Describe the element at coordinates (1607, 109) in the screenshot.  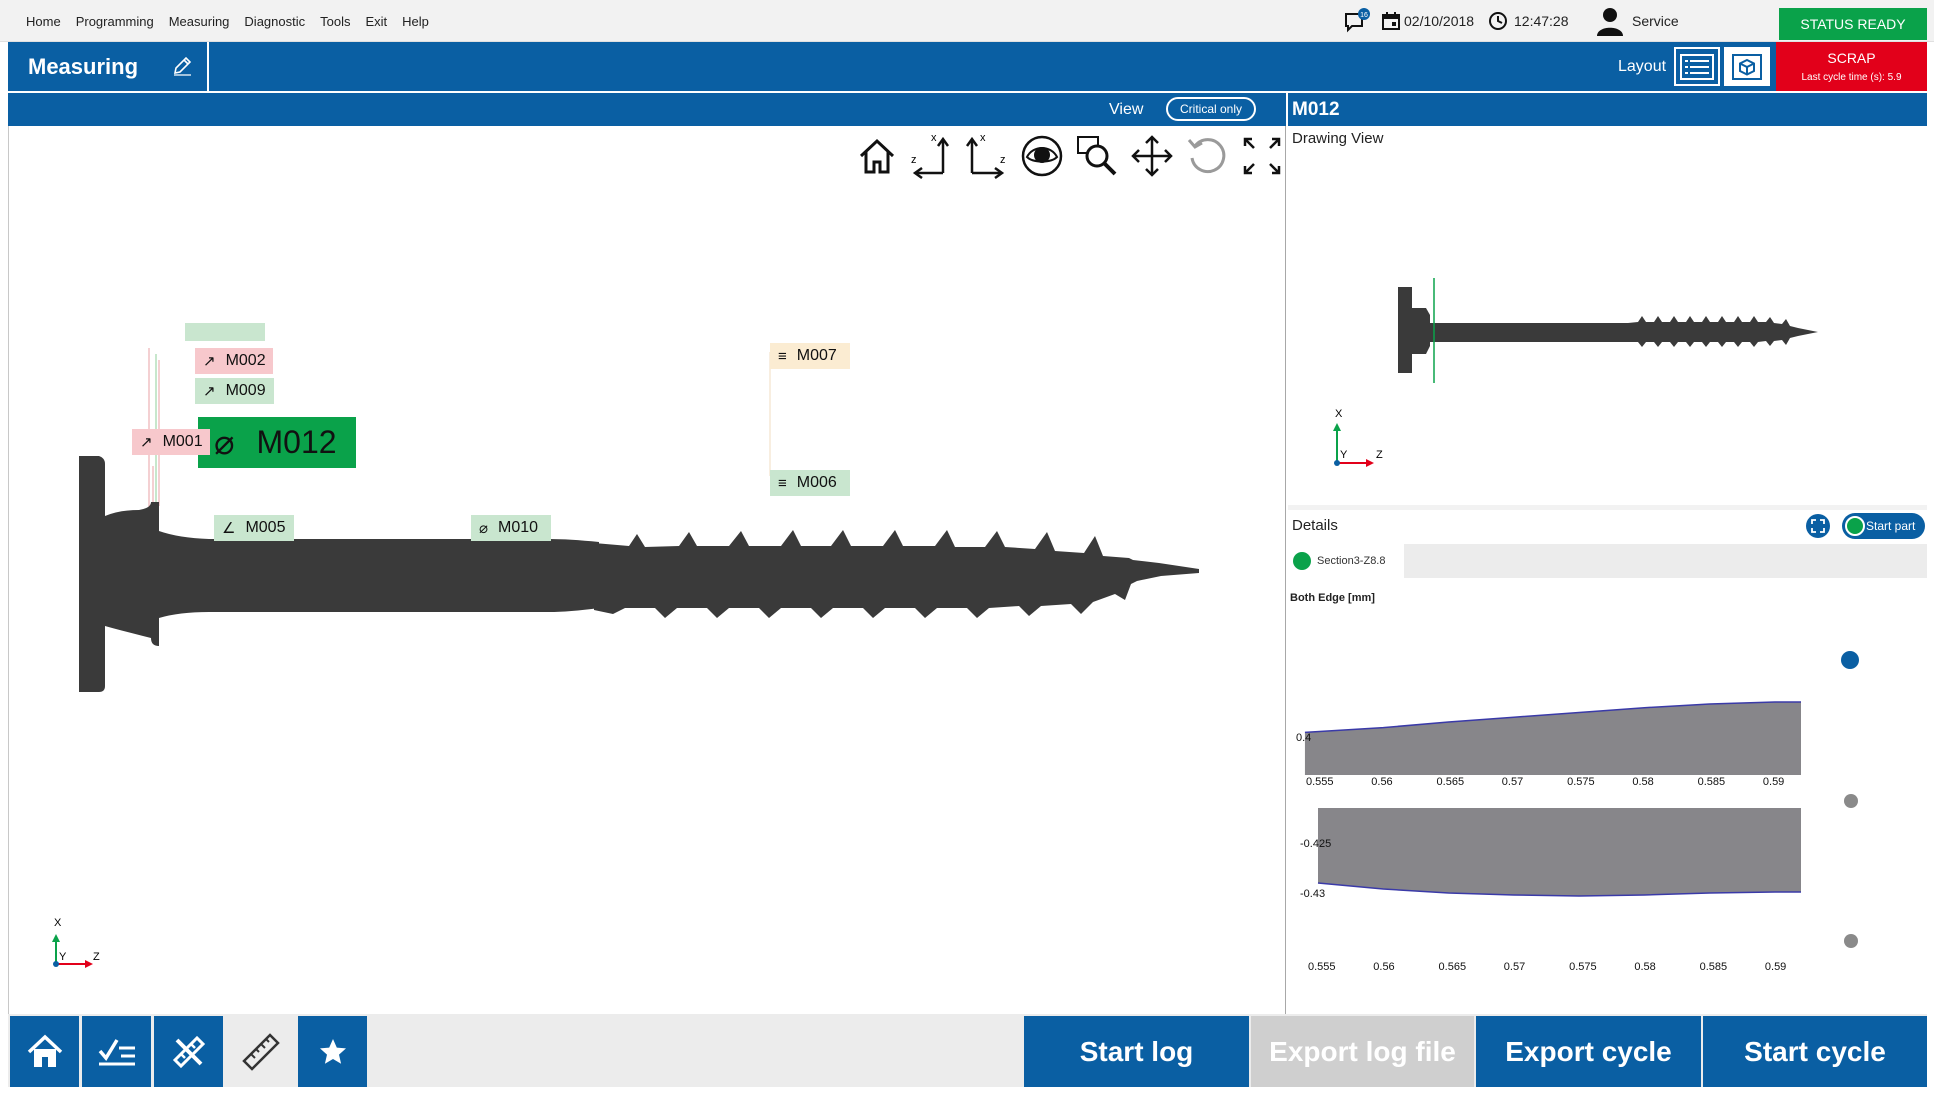
I see `characteristic-header: M012` at that location.